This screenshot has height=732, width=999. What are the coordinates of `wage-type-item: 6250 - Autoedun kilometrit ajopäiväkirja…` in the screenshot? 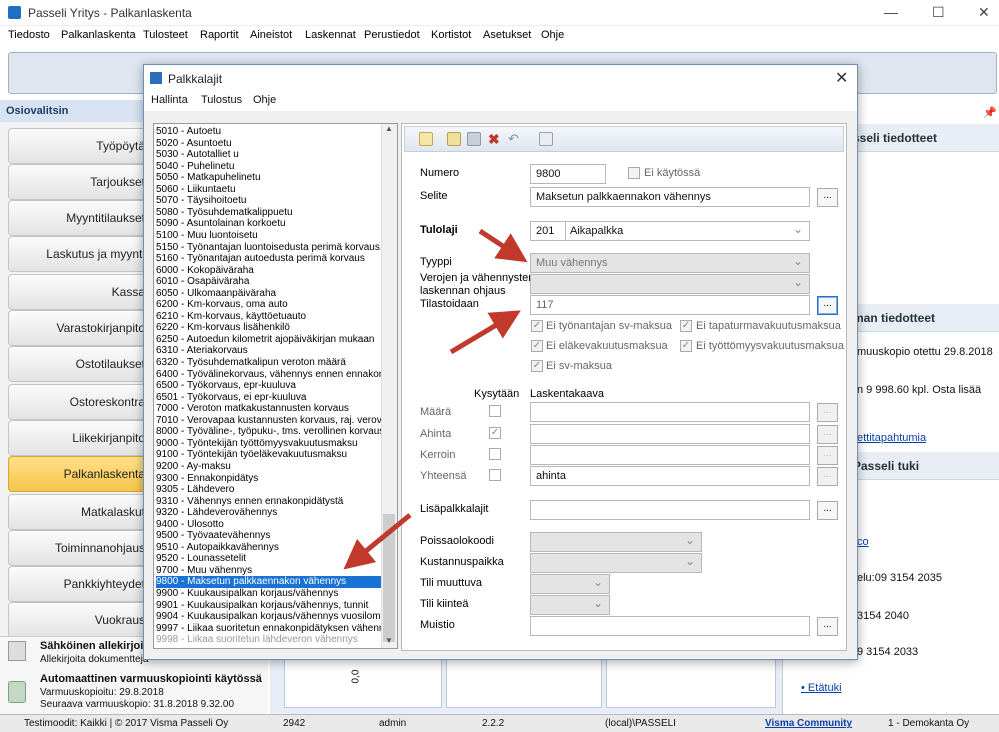 It's located at (269, 340).